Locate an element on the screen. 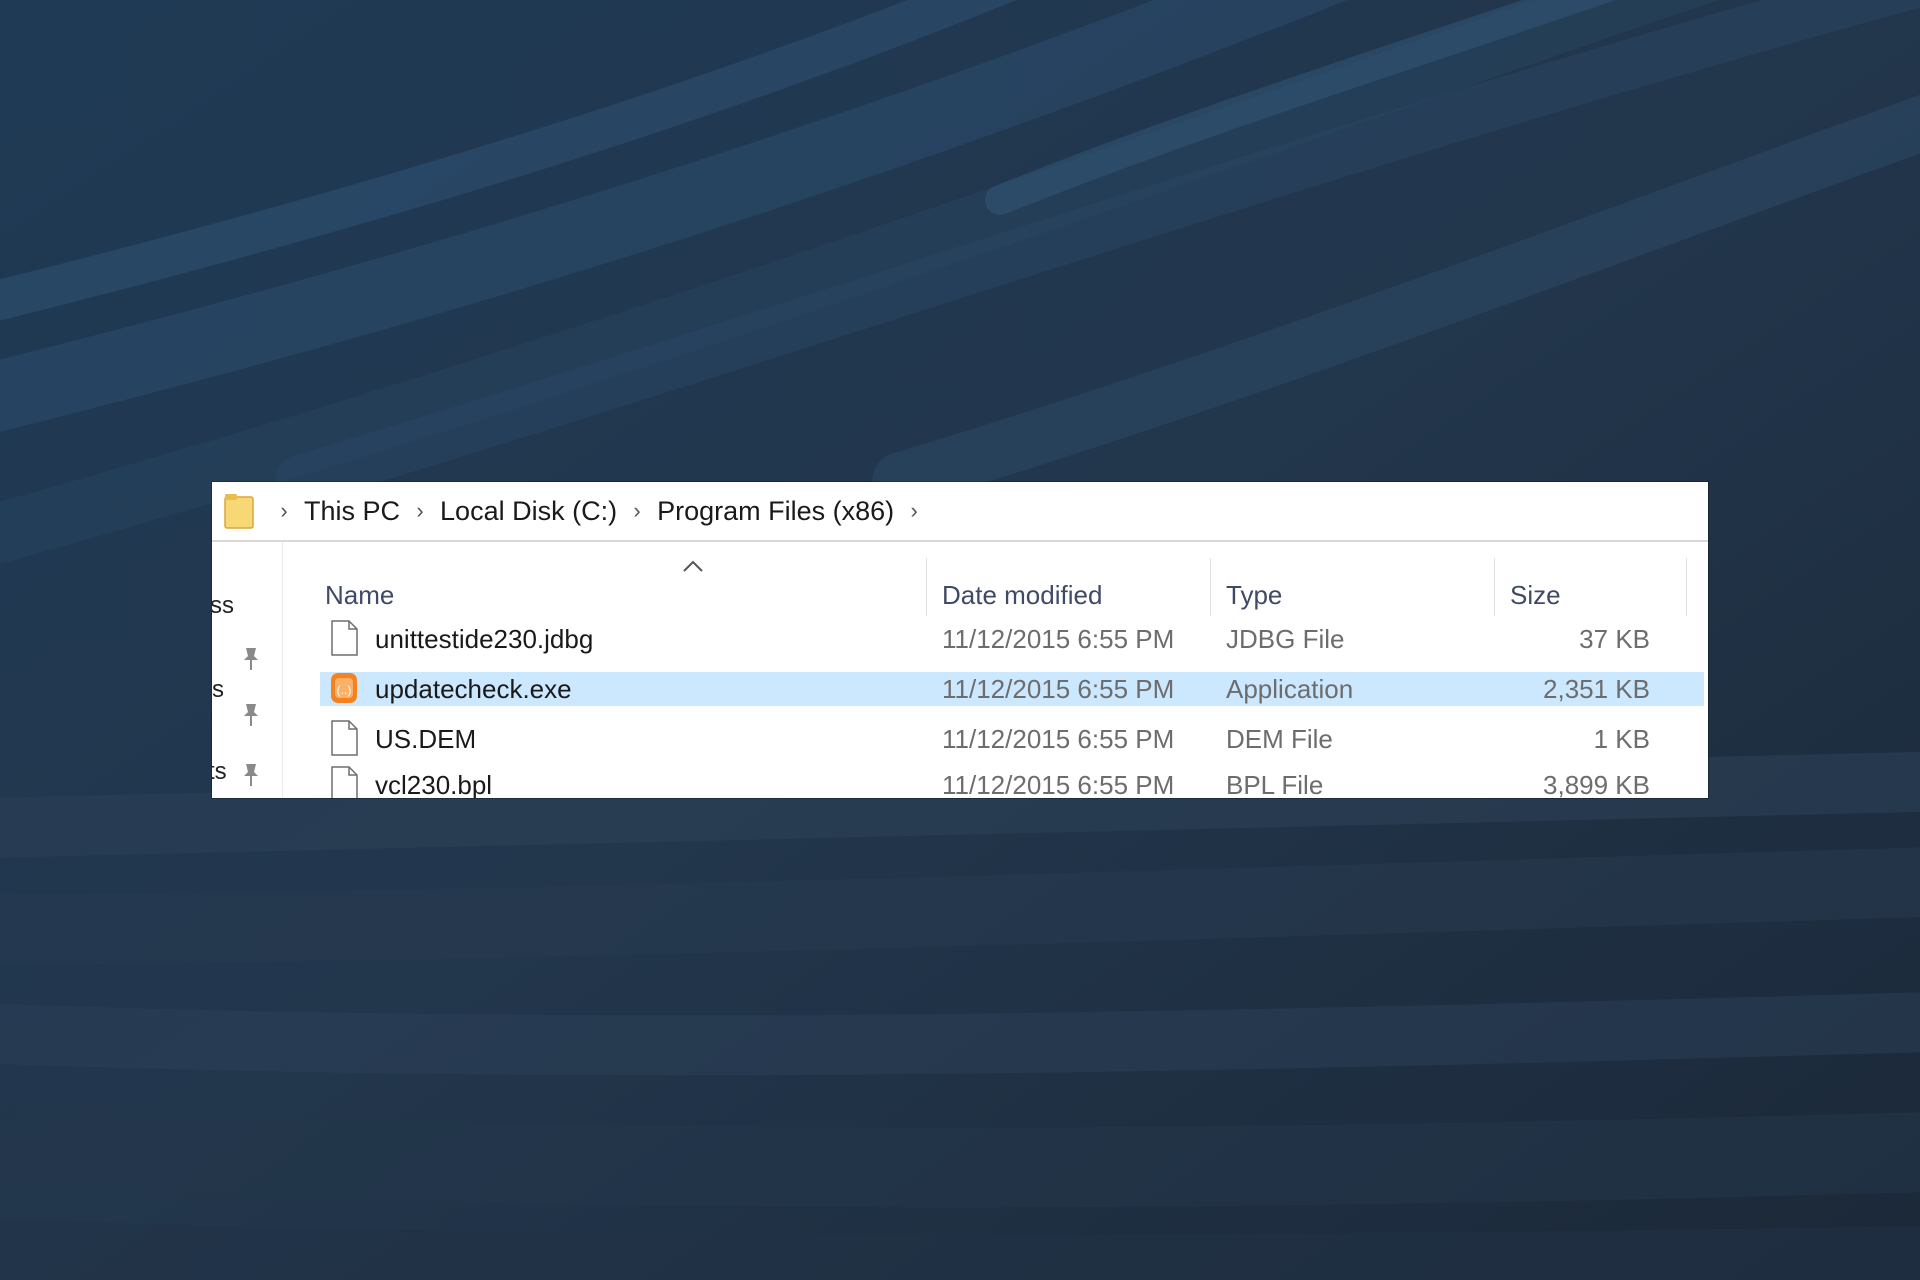 The image size is (1920, 1280). file-type: DEM File is located at coordinates (1279, 739).